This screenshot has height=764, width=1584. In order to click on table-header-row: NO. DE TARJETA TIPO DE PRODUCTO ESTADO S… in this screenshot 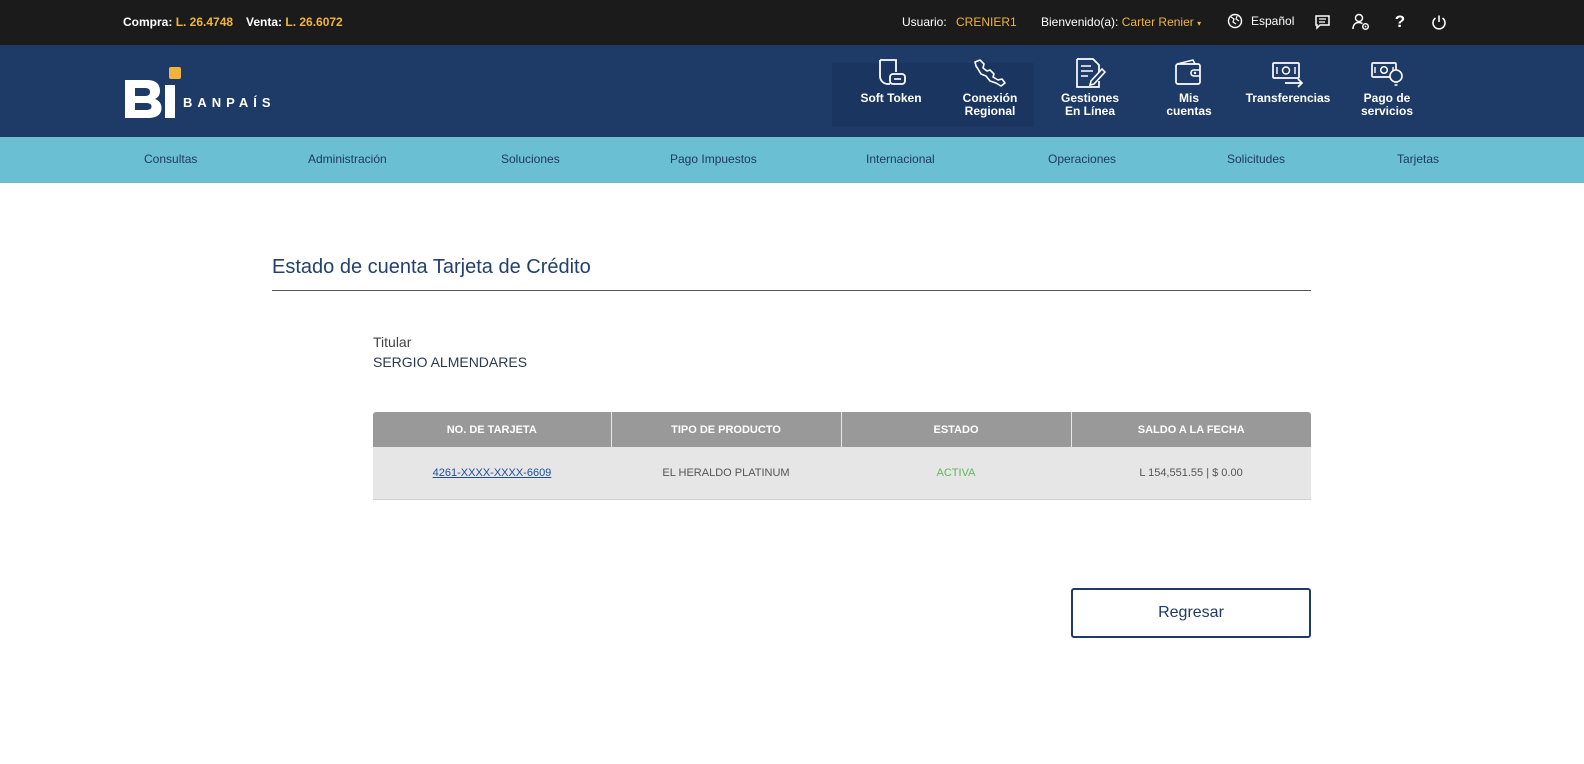, I will do `click(842, 429)`.